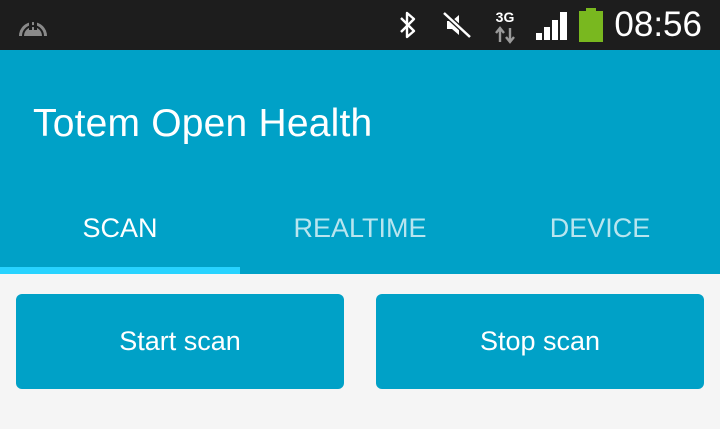 The width and height of the screenshot is (720, 429). What do you see at coordinates (658, 24) in the screenshot?
I see `clock: 08:56` at bounding box center [658, 24].